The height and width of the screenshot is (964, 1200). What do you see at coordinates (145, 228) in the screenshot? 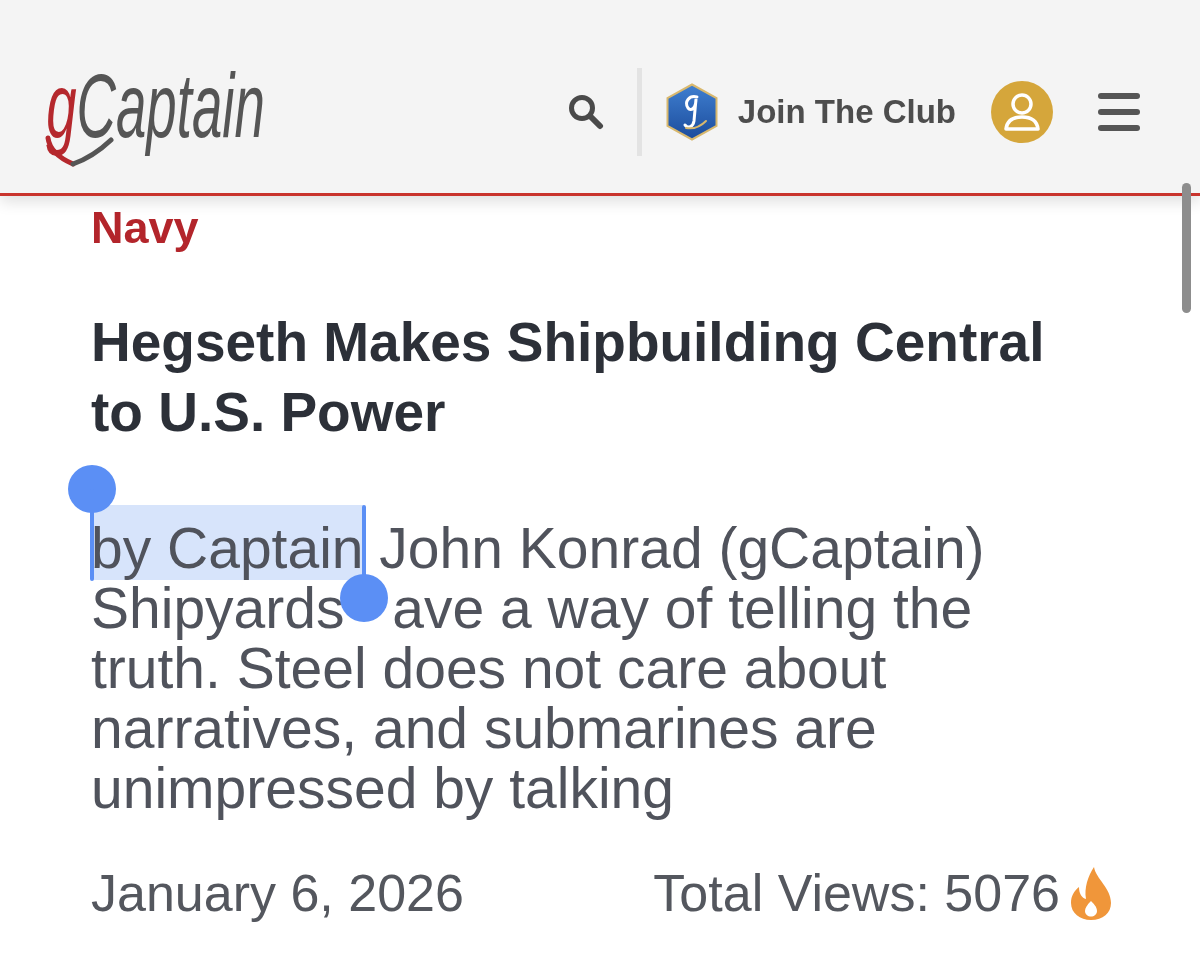
I see `category-link: Navy` at bounding box center [145, 228].